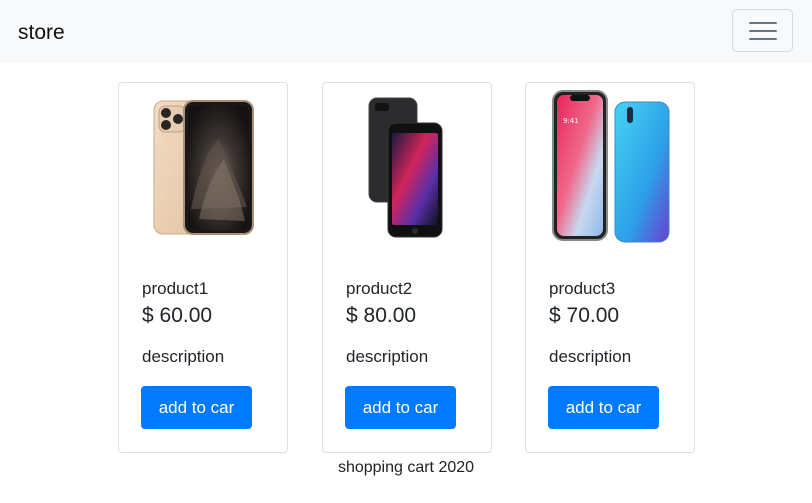  Describe the element at coordinates (762, 30) in the screenshot. I see `navbar-toggle-button` at that location.